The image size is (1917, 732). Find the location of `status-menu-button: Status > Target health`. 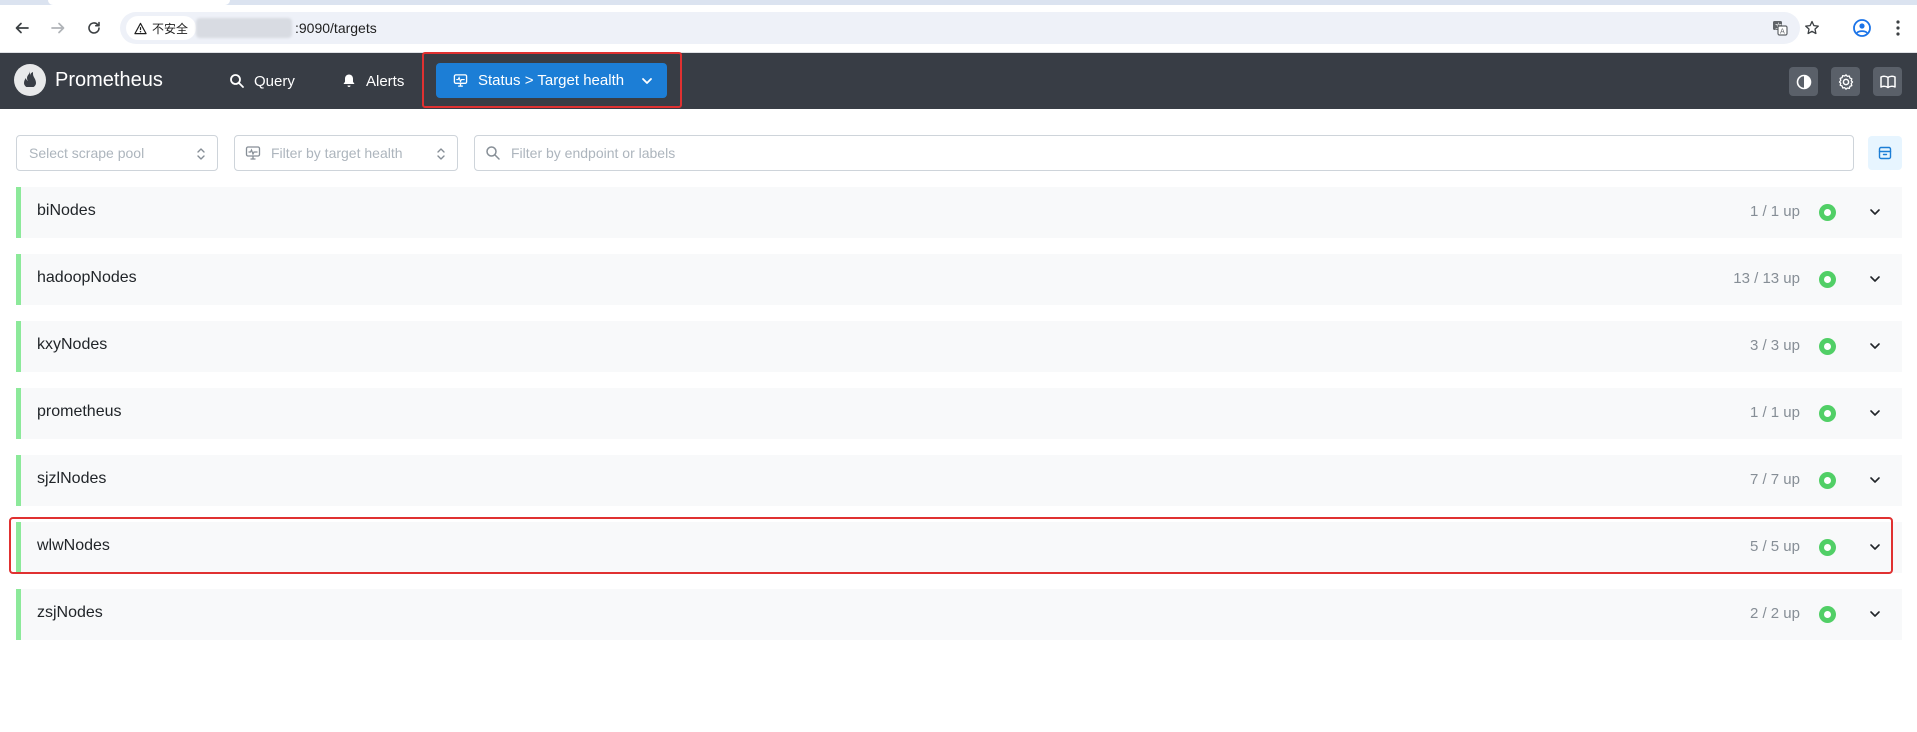

status-menu-button: Status > Target health is located at coordinates (551, 80).